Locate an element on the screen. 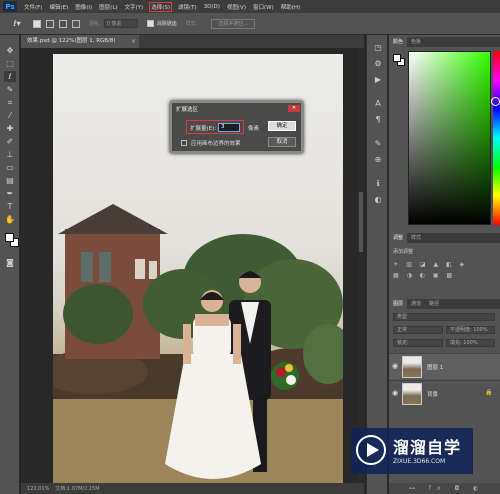  tab-paths: 路径 is located at coordinates (434, 304).